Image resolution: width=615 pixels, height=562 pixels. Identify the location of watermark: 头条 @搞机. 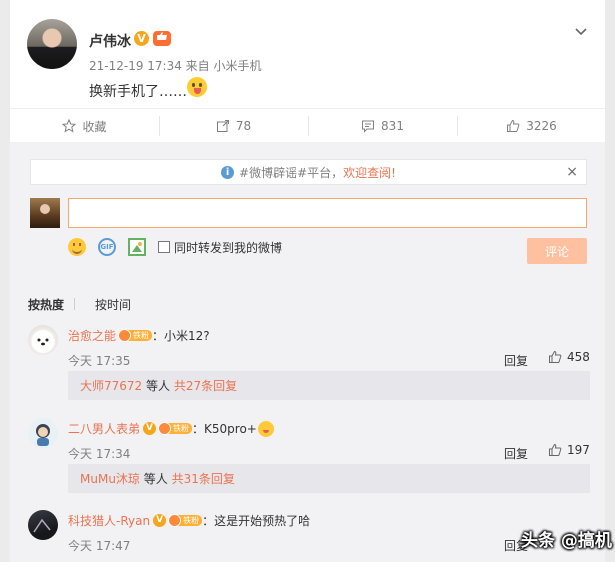
(566, 541).